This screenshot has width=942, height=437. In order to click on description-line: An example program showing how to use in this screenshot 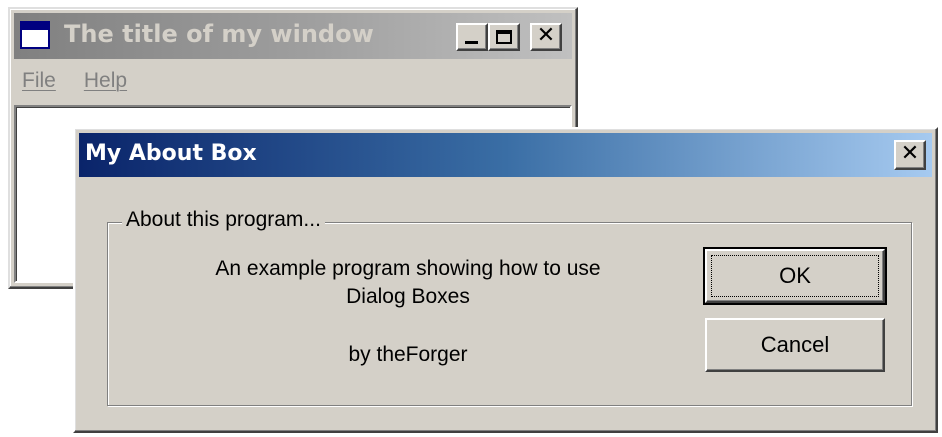, I will do `click(408, 268)`.